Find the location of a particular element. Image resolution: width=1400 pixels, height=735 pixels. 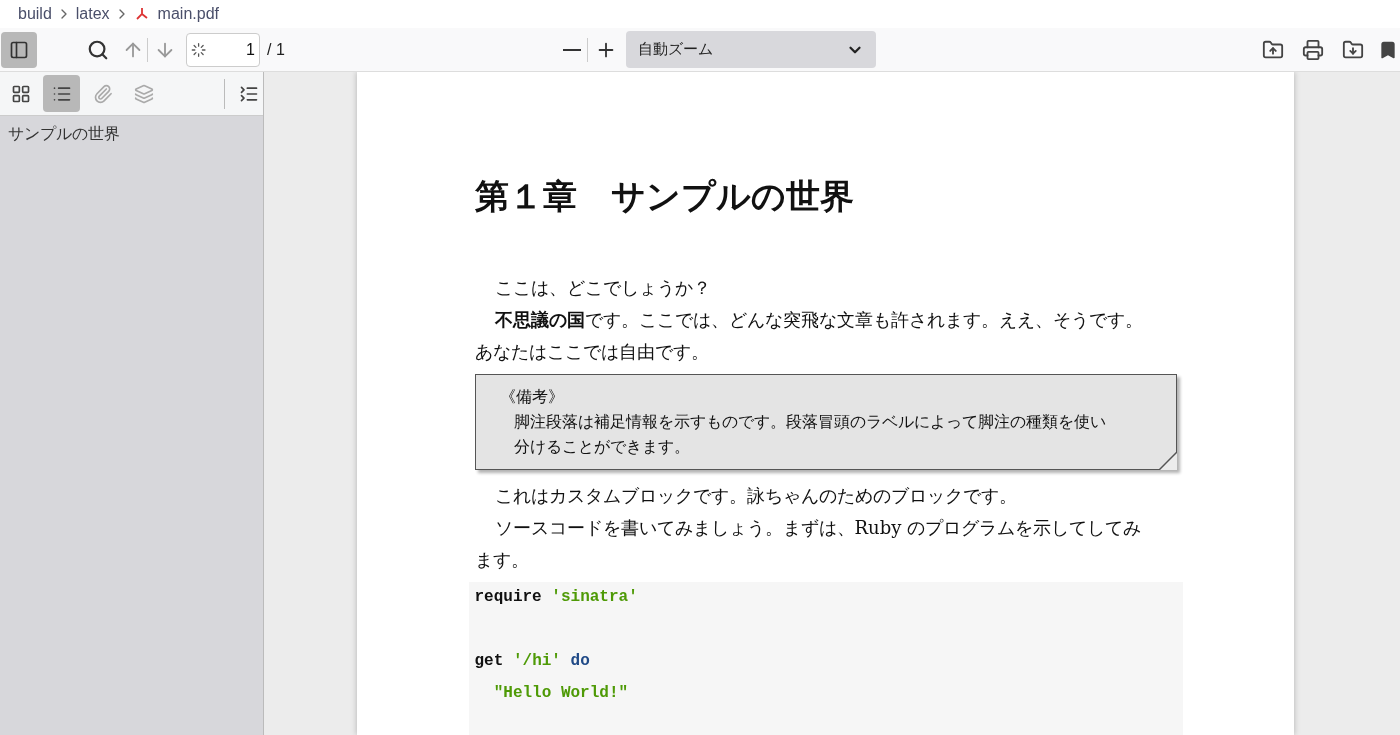

note-line: 脚注段落は補足情報を示すものです。段落冒頭のラベルによって脚注の種類を使い is located at coordinates (809, 422).